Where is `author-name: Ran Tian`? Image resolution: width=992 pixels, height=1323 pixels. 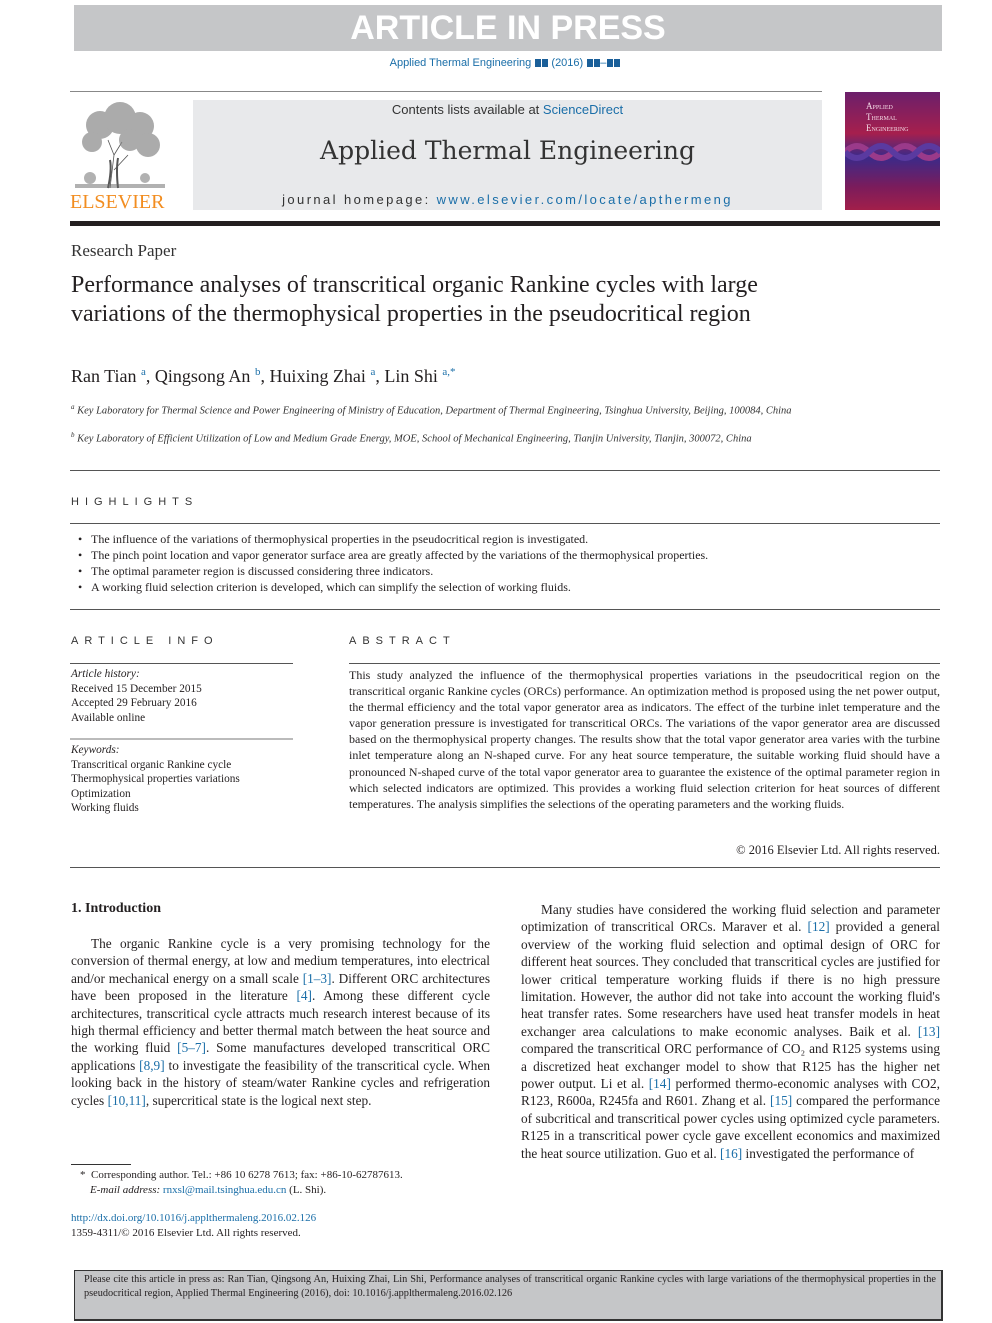 author-name: Ran Tian is located at coordinates (104, 376).